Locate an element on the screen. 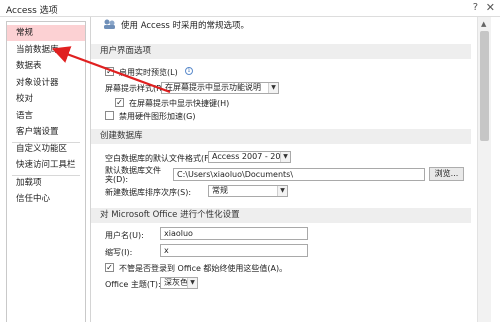  default-folder-label: 默认数据库文件夹(D): is located at coordinates (133, 175).